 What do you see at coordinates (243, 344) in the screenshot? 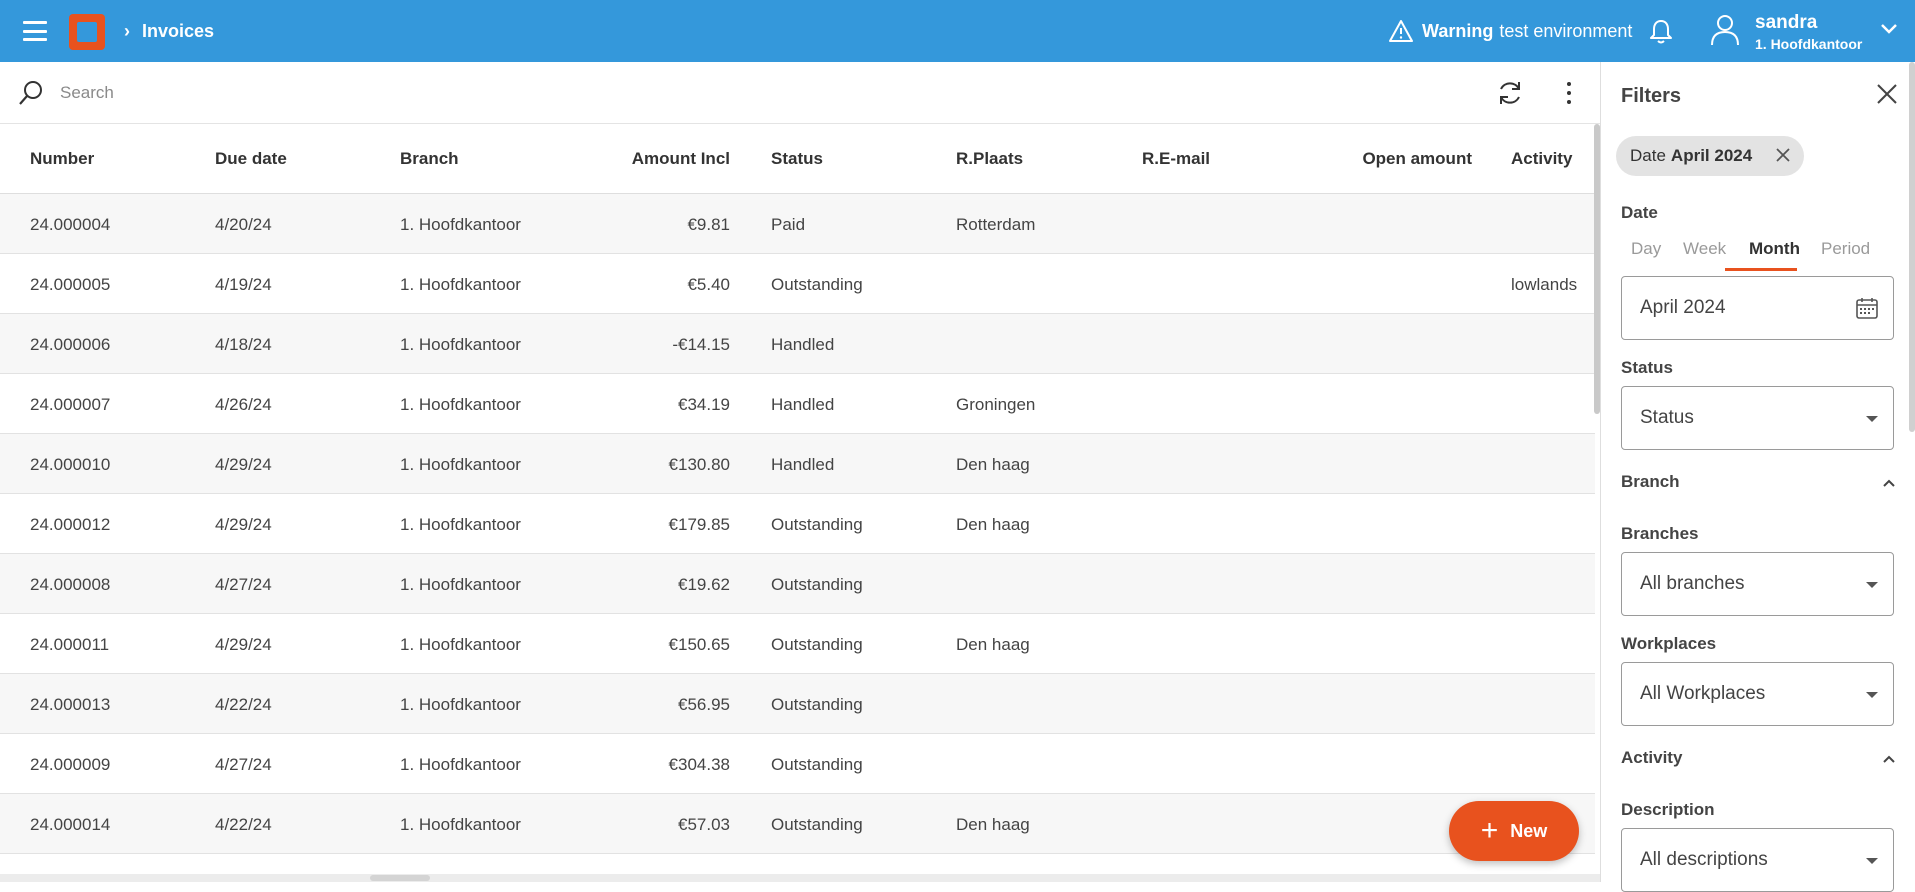
I see `cell-due-date: 4/18/24` at bounding box center [243, 344].